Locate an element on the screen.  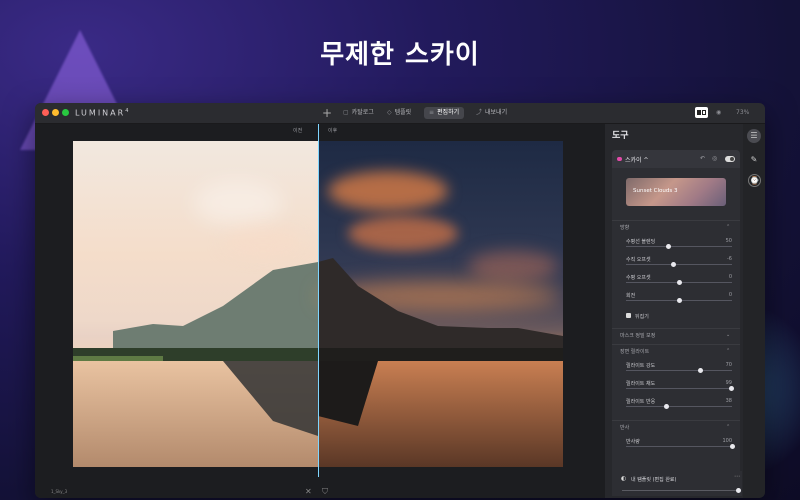
flip-label: 뒤집기 is located at coordinates (642, 317).